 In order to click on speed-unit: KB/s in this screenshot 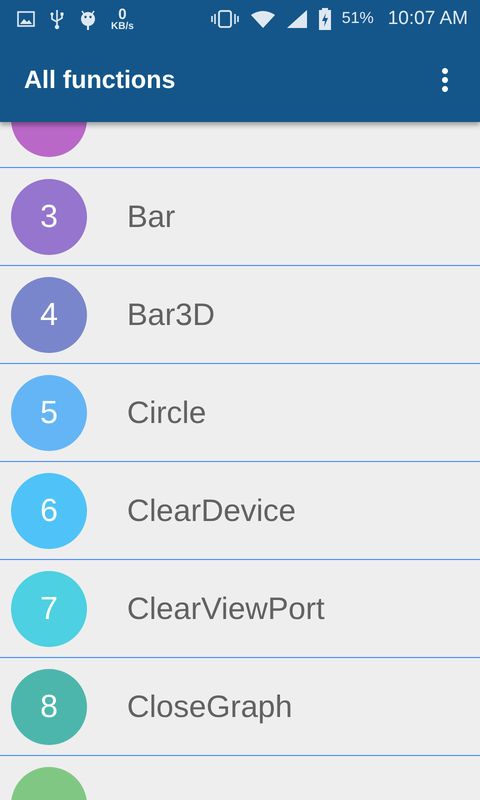, I will do `click(122, 27)`.